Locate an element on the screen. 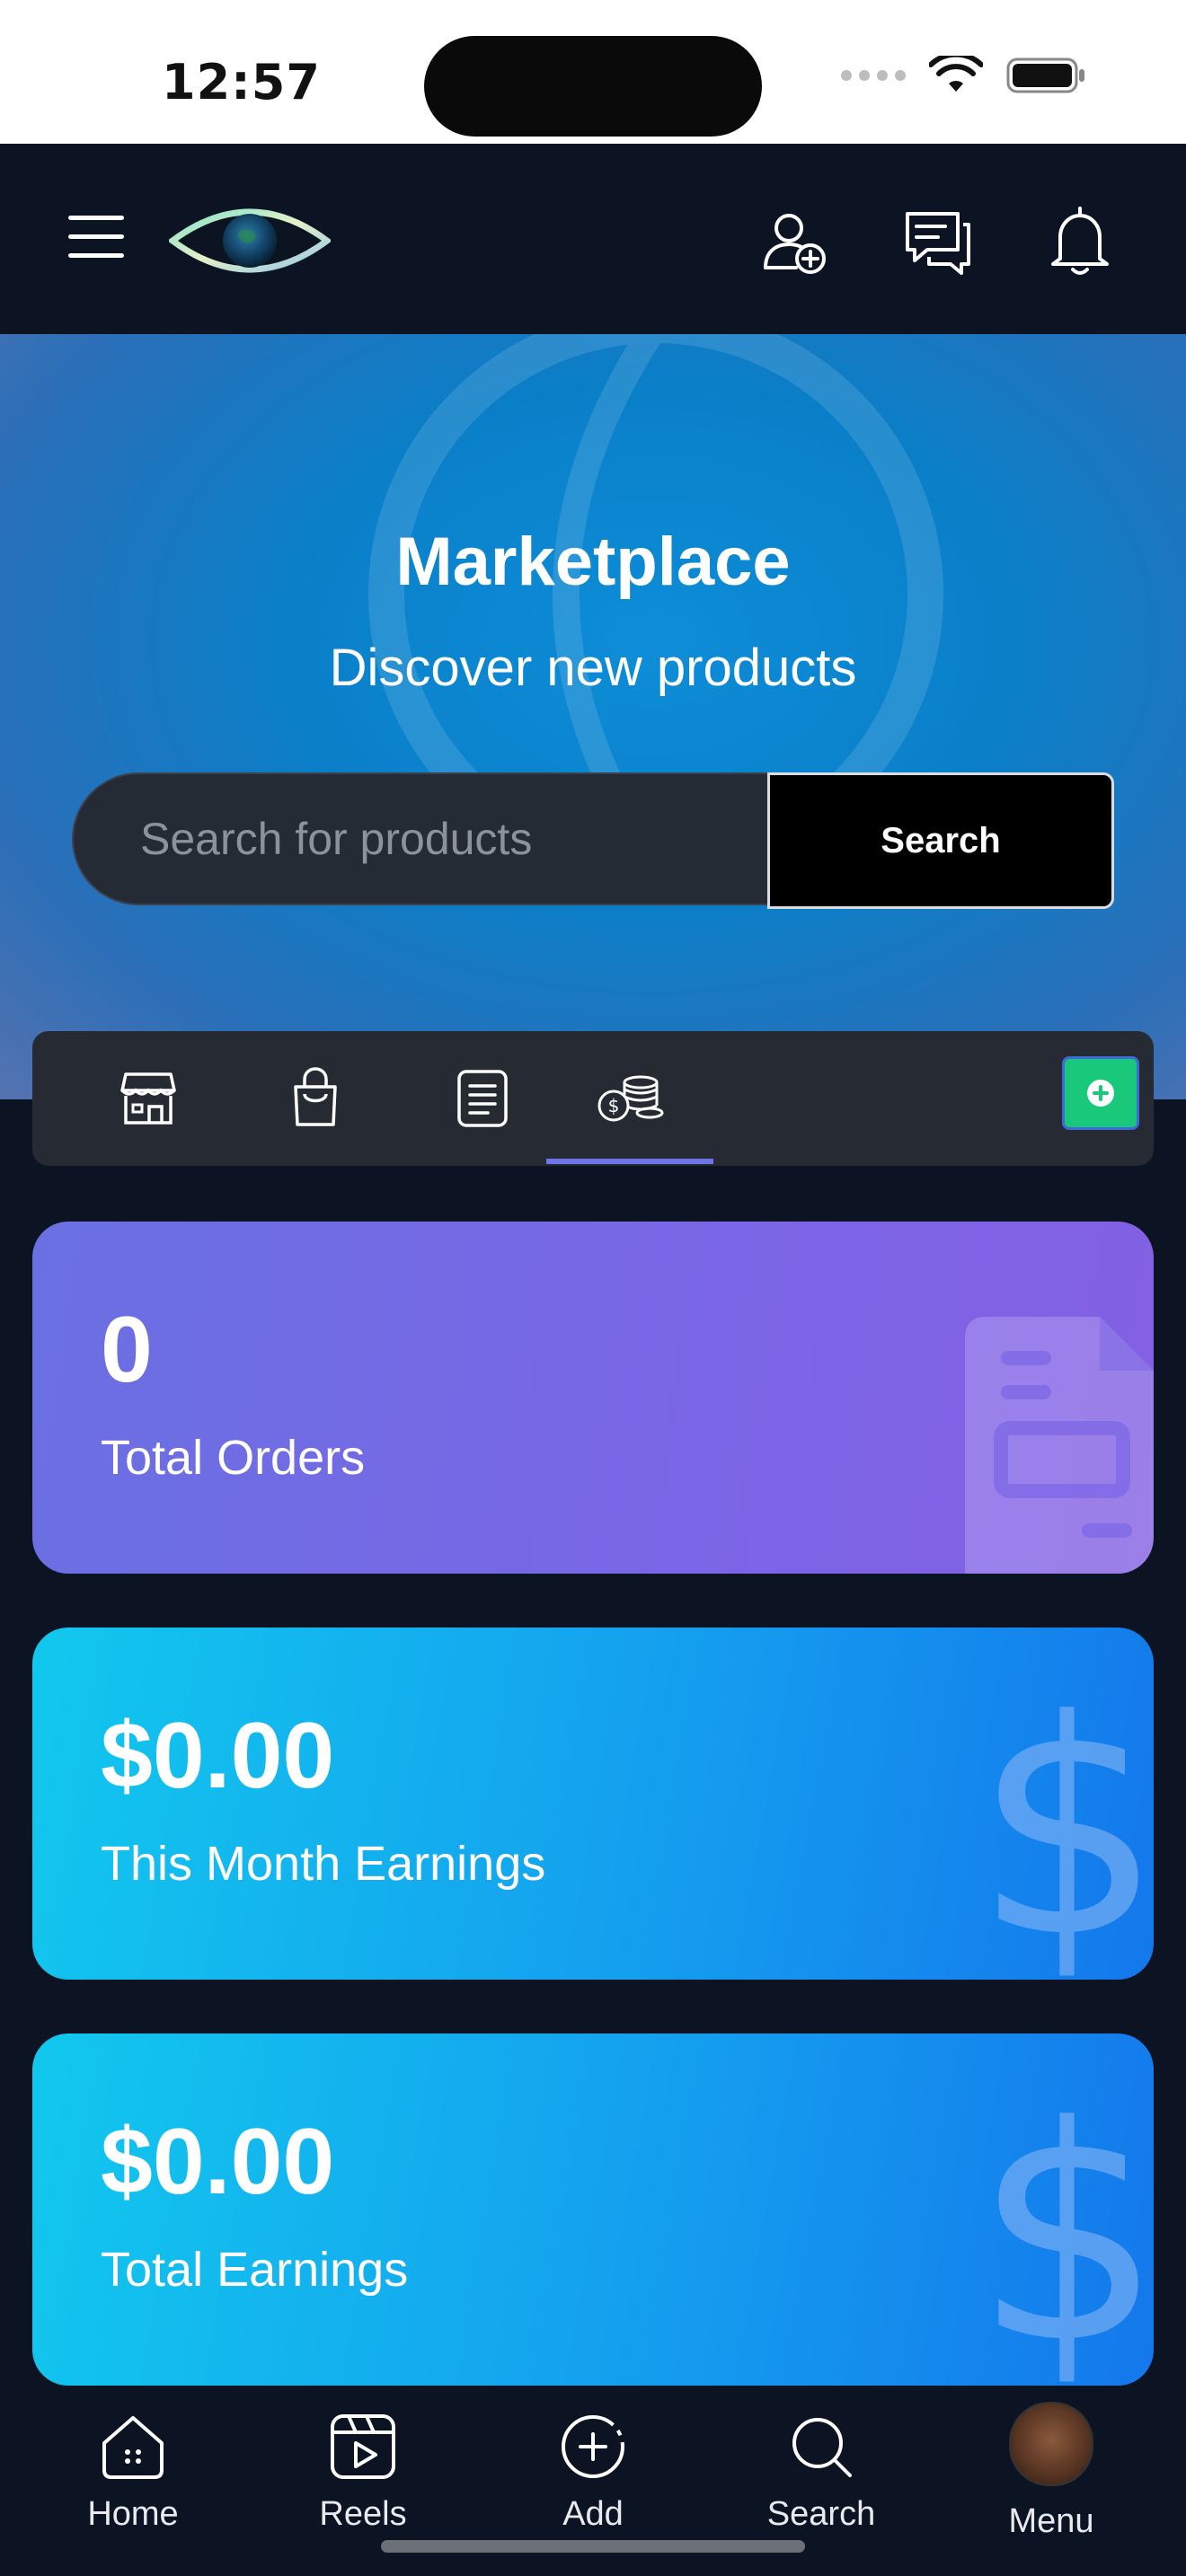 Image resolution: width=1186 pixels, height=2576 pixels. nav-reels: Reels is located at coordinates (363, 2472).